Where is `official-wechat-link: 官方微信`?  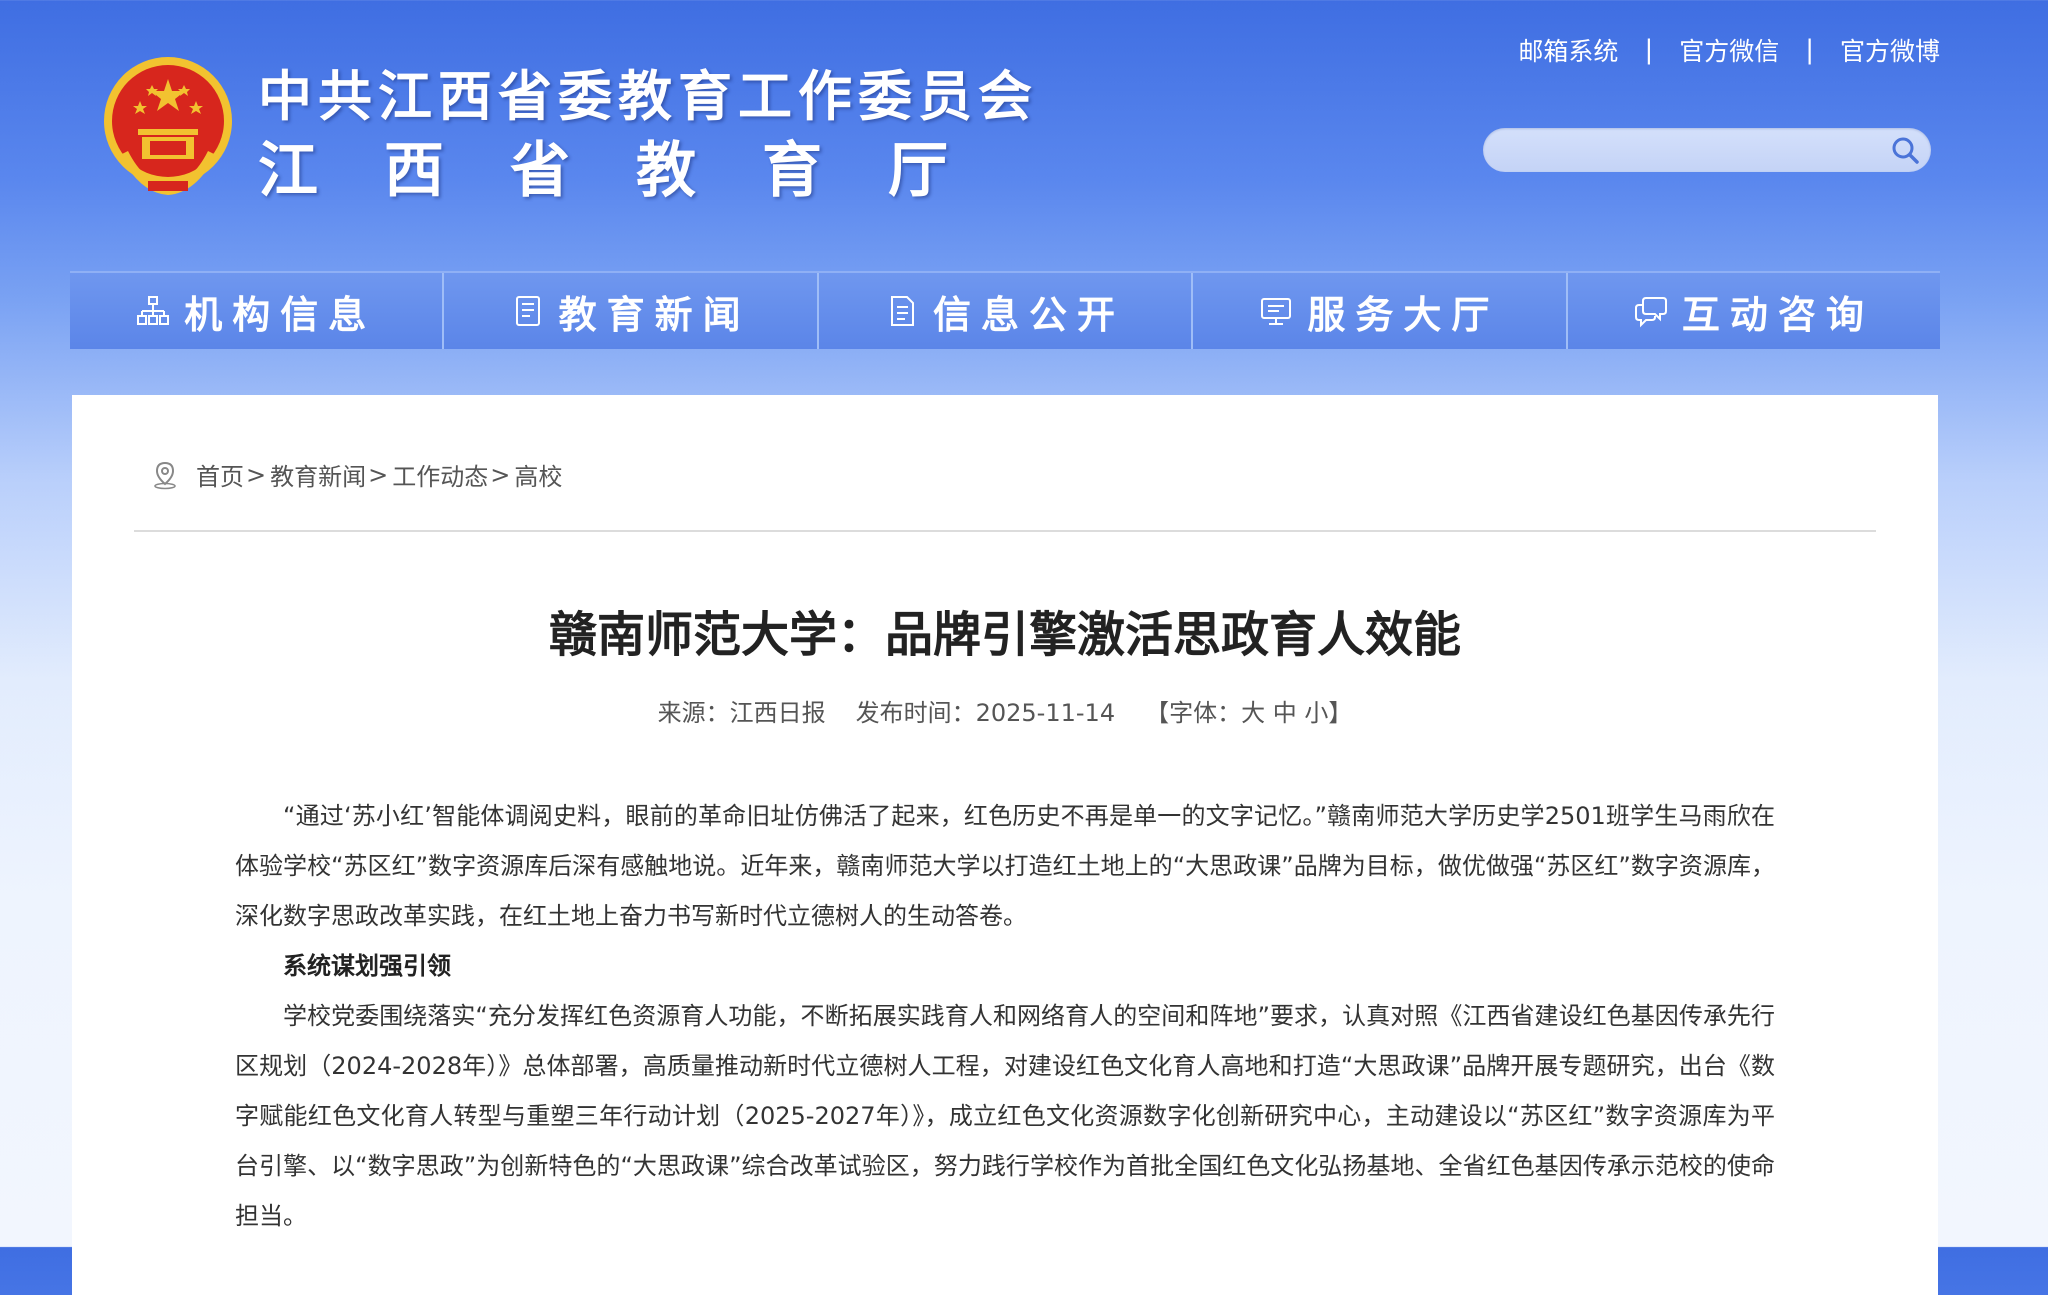 official-wechat-link: 官方微信 is located at coordinates (1729, 50).